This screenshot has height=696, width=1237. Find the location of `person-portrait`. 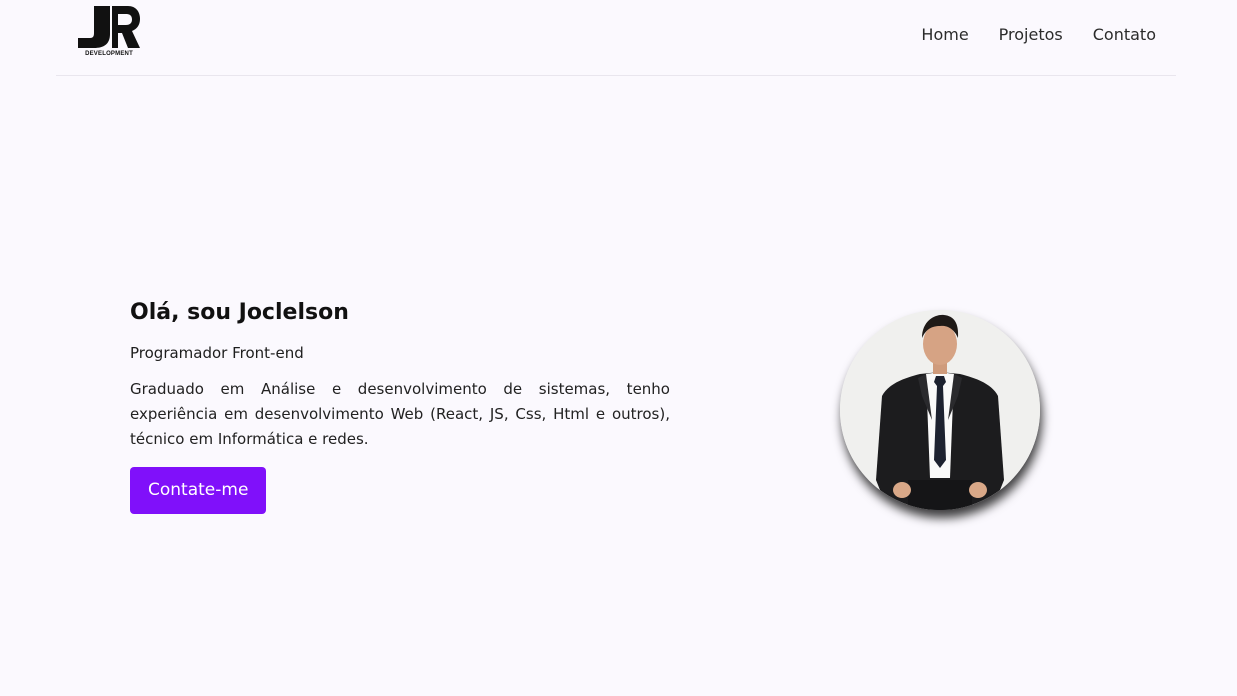

person-portrait is located at coordinates (940, 410).